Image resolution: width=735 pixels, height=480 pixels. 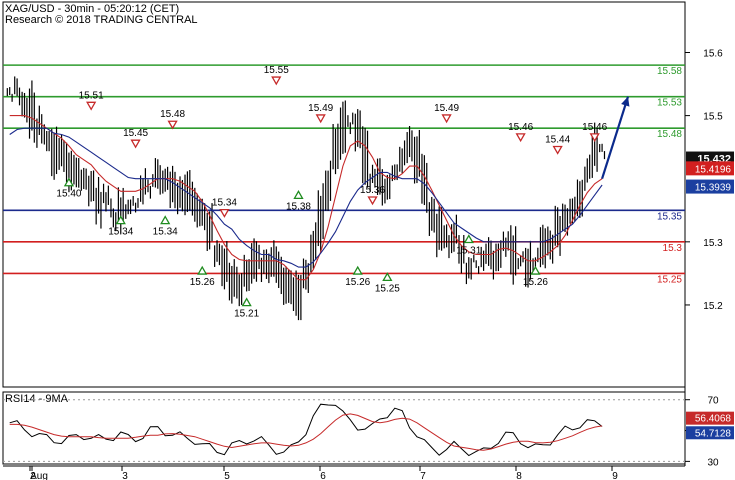 I want to click on chart-subtitle: Research © 2018 TRADING CENTRAL, so click(x=101, y=20).